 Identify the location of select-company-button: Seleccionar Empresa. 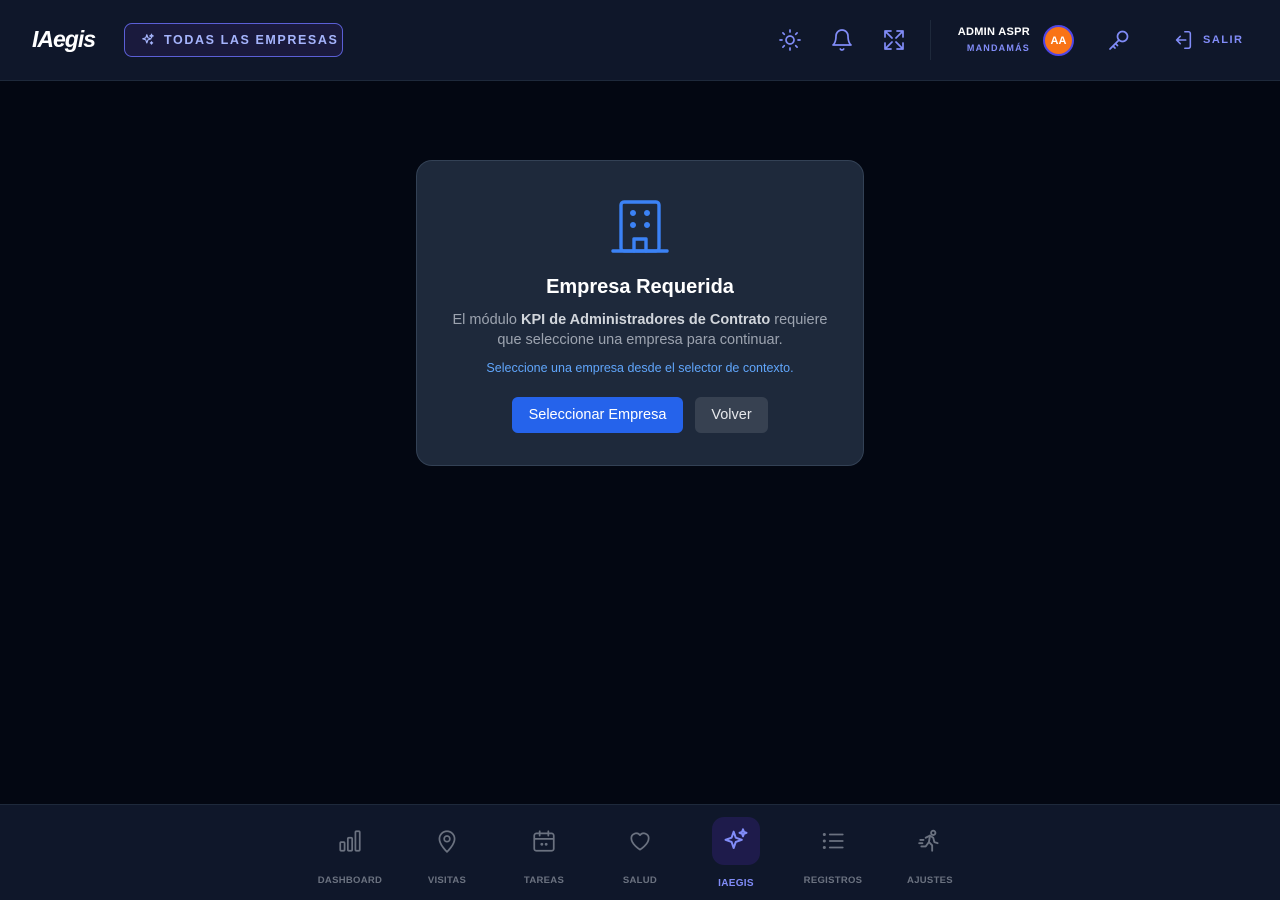
(597, 415).